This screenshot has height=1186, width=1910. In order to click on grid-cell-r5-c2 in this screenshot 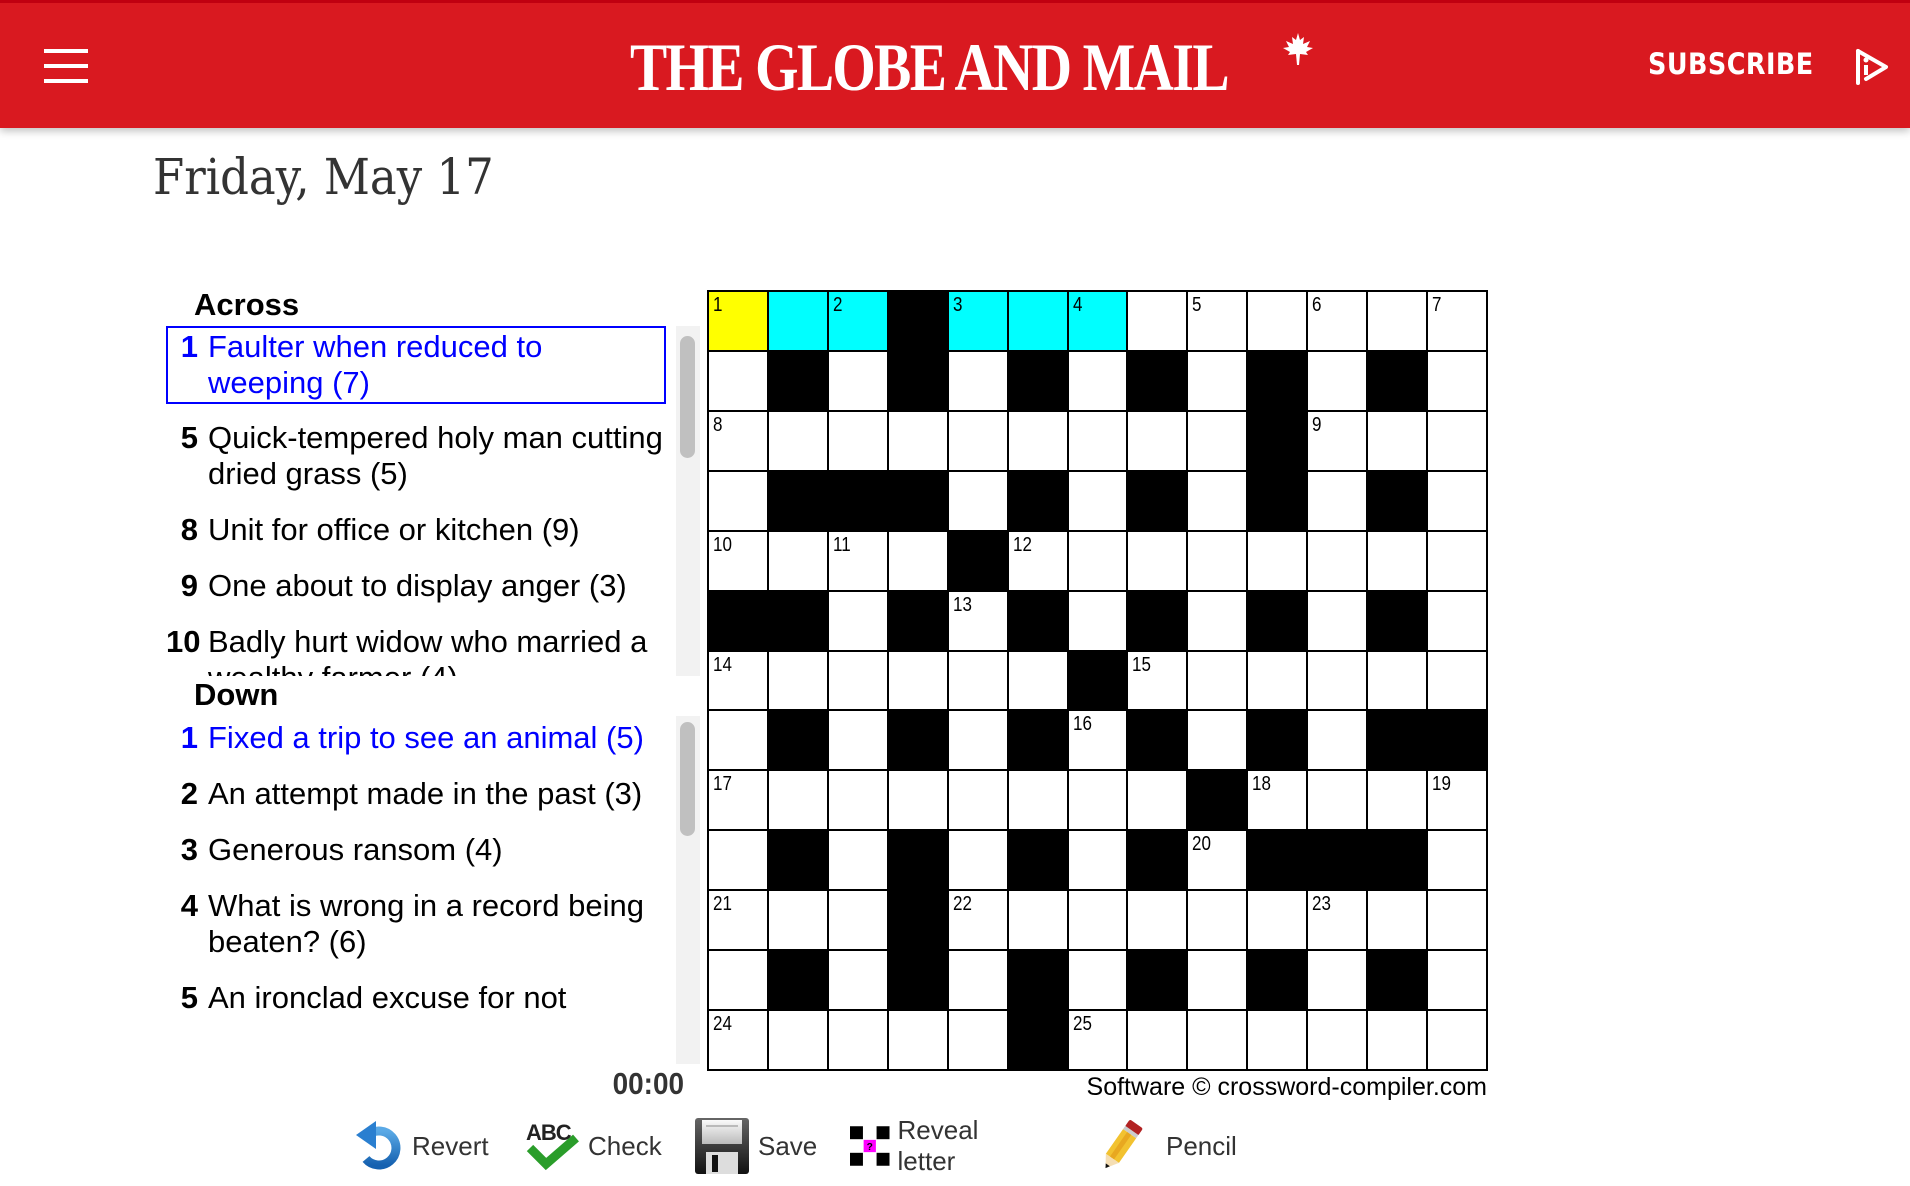, I will do `click(857, 620)`.